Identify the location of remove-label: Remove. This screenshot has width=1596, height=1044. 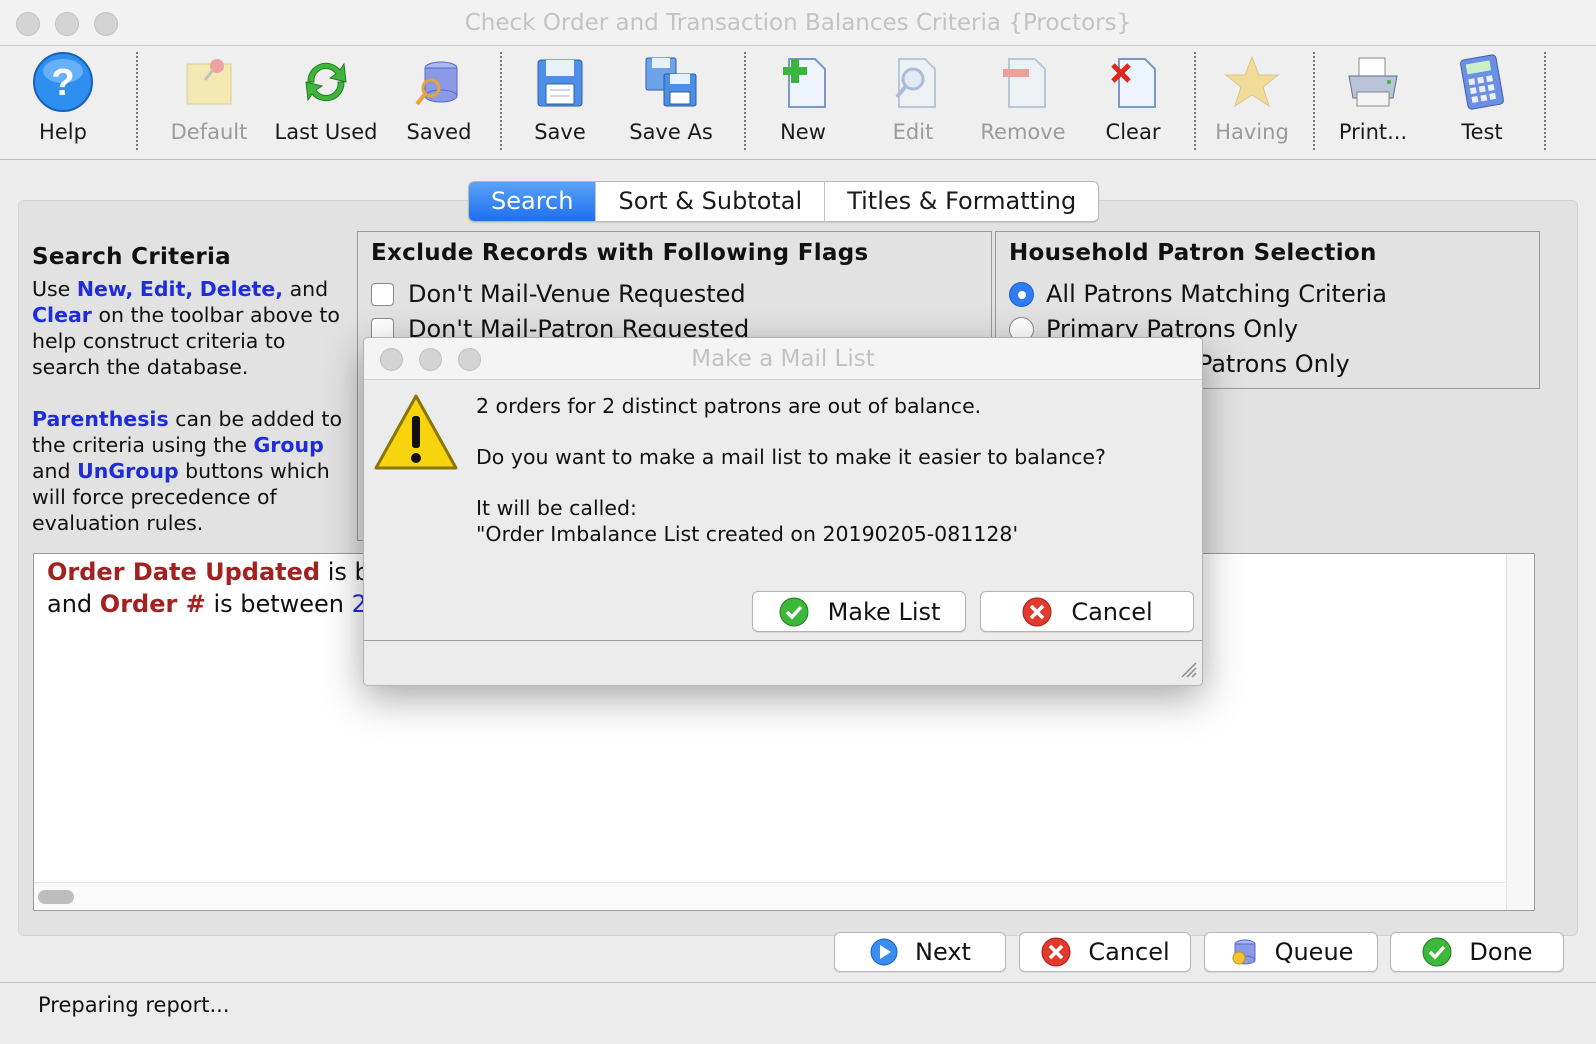
(1023, 132).